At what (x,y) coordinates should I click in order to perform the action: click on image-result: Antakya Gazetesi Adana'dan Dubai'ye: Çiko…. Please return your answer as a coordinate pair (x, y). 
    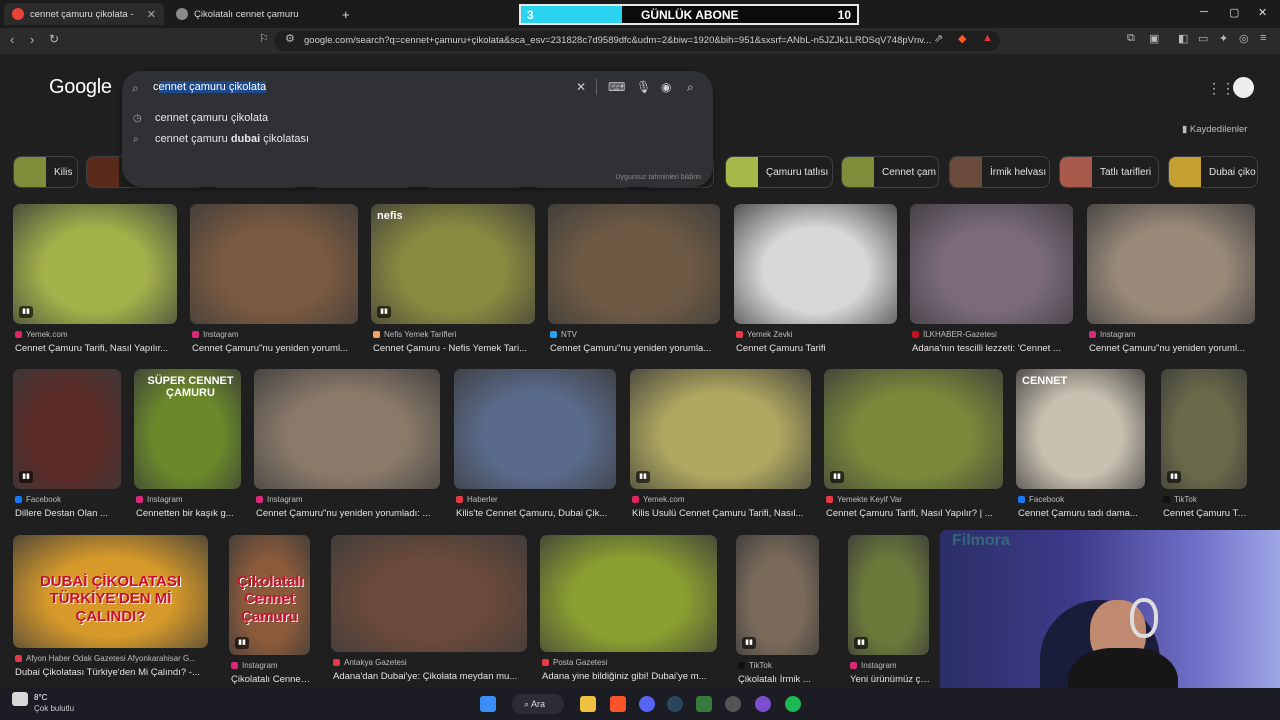
    Looking at the image, I should click on (429, 610).